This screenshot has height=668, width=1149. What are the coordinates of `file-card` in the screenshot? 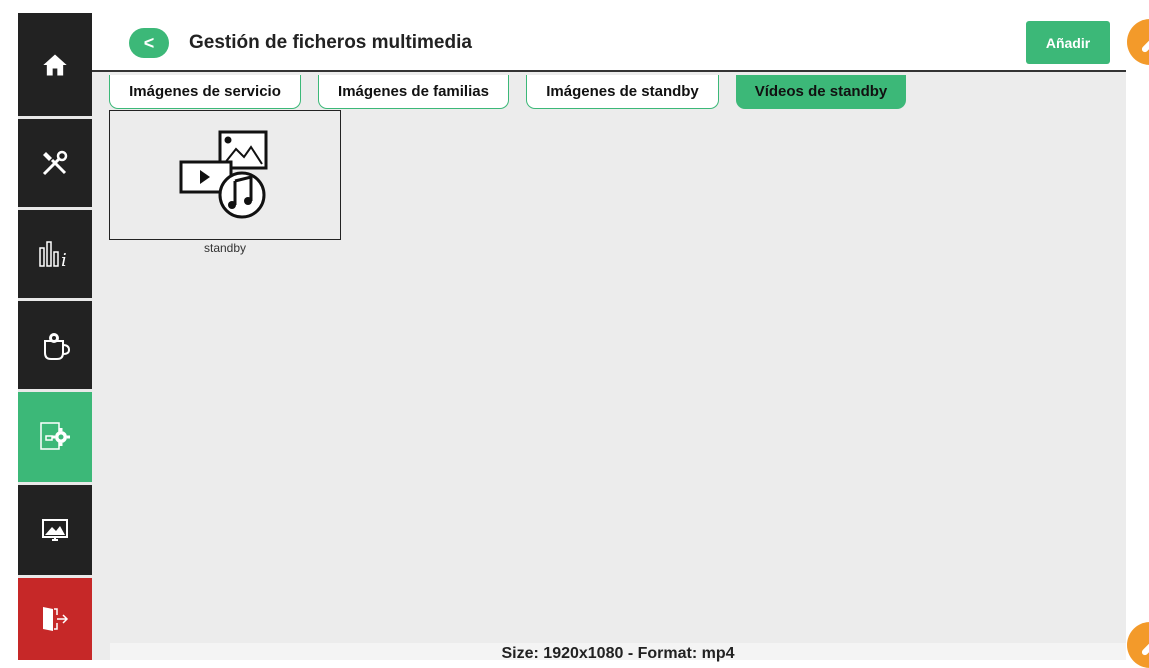 It's located at (225, 175).